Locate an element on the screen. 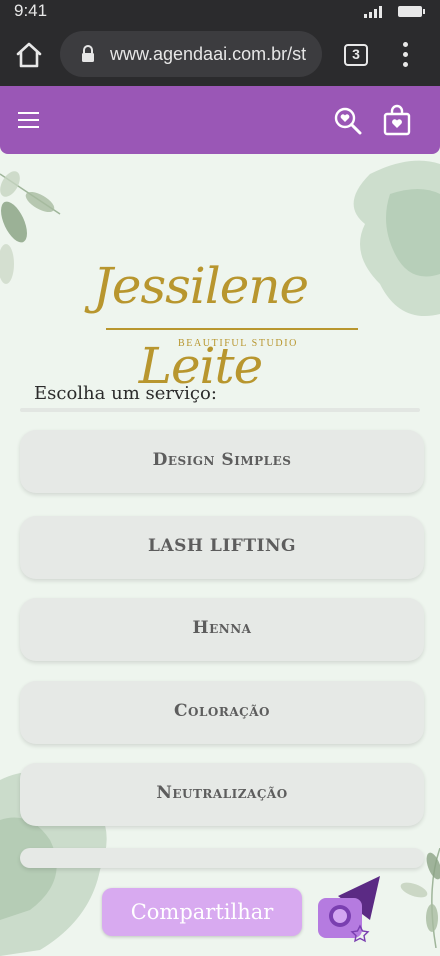 The image size is (440, 956). share-button: Compartilhar is located at coordinates (202, 912).